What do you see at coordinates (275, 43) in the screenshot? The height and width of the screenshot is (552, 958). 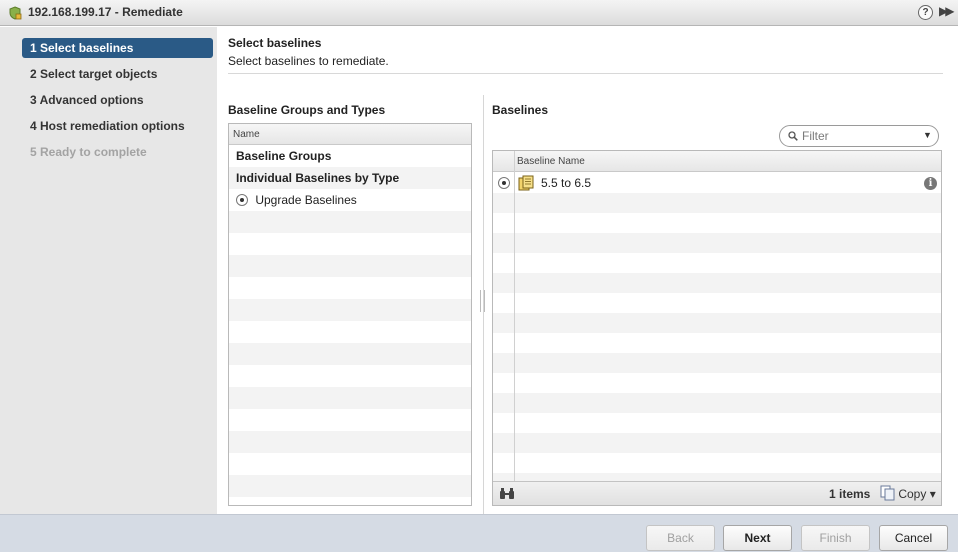 I see `page-title: Select baselines` at bounding box center [275, 43].